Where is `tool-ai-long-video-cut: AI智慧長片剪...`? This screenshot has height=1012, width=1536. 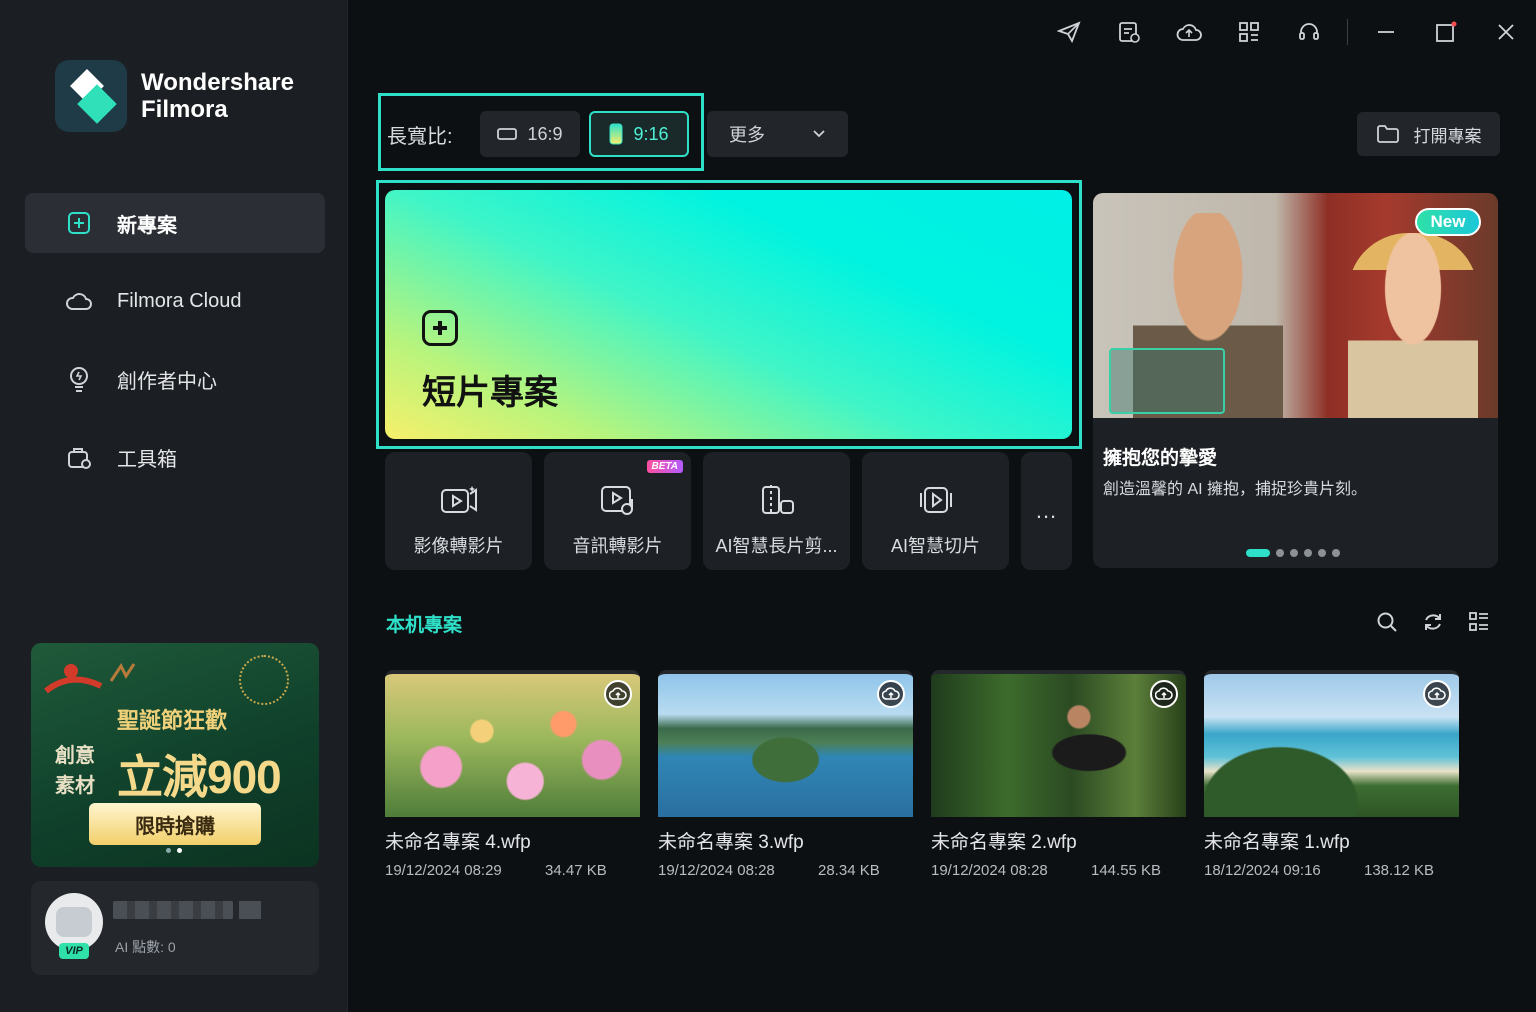
tool-ai-long-video-cut: AI智慧長片剪... is located at coordinates (776, 511).